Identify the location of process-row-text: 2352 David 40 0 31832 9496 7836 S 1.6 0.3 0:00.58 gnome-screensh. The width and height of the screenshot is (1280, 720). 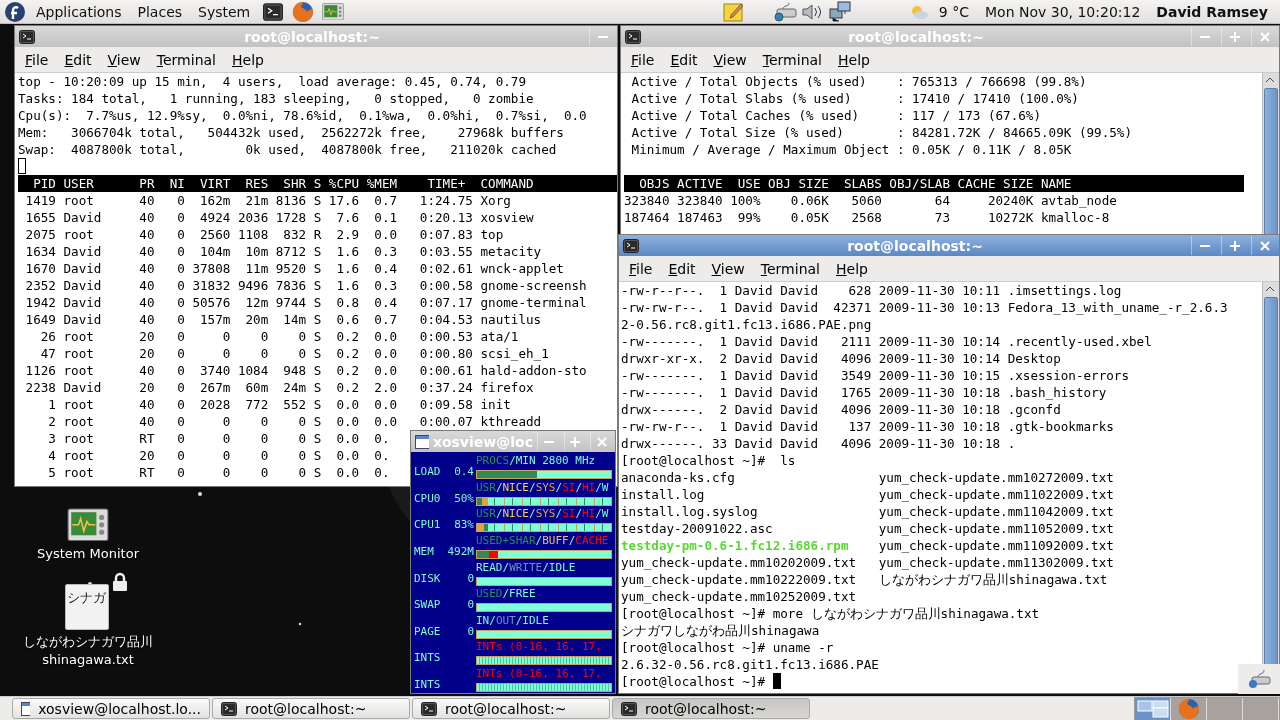
(305, 285).